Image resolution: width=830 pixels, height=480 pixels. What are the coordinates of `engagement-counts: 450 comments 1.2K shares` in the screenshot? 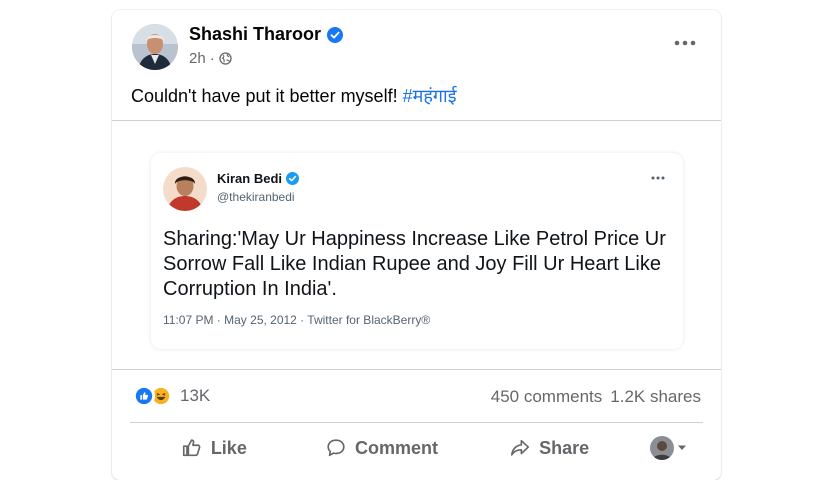 It's located at (596, 397).